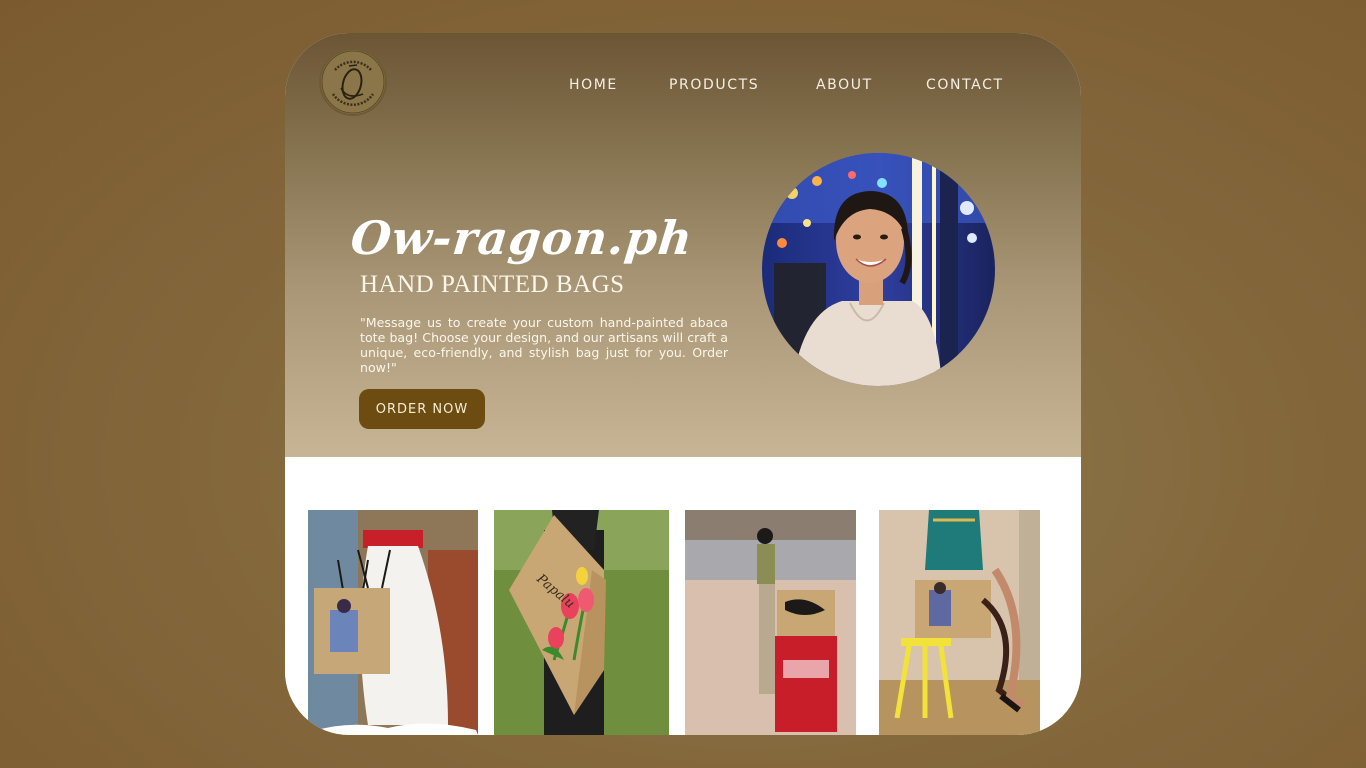 The height and width of the screenshot is (768, 1366). Describe the element at coordinates (492, 284) in the screenshot. I see `brand-subtitle: HAND PAINTED BAGS` at that location.